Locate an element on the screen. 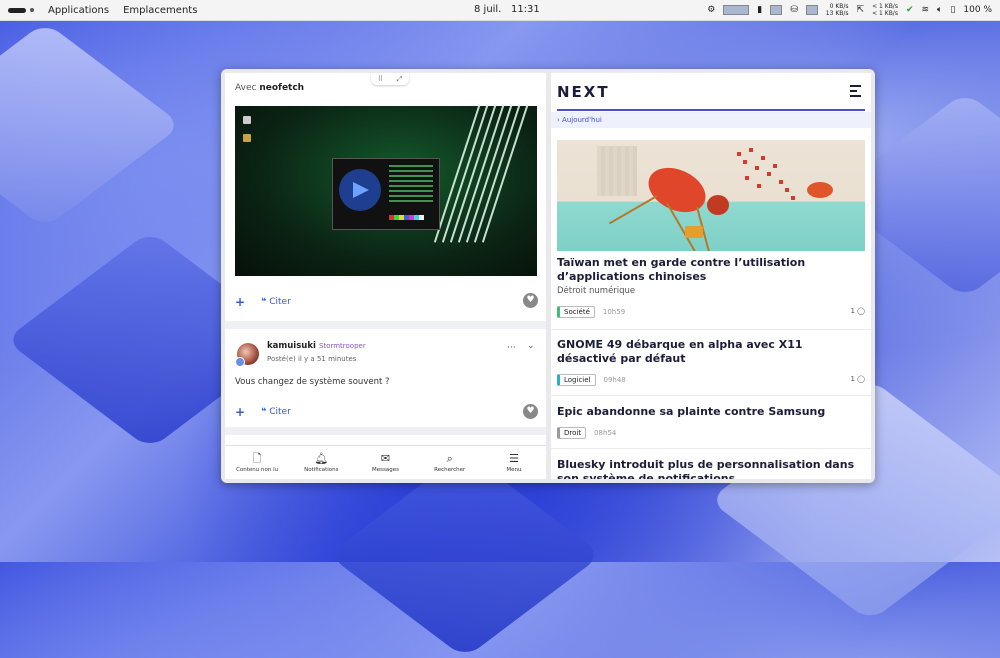 The width and height of the screenshot is (1000, 658). briefcase-icon is located at coordinates (694, 232).